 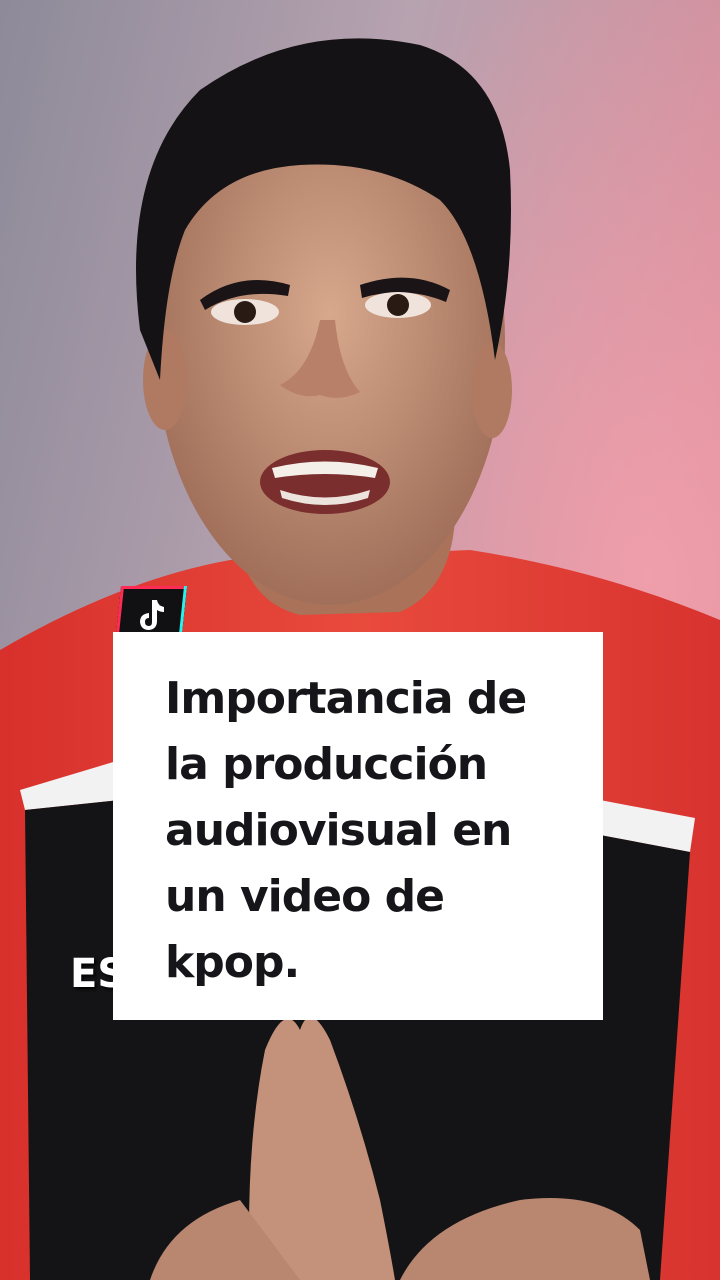 I want to click on title-line: la producción, so click(x=326, y=764).